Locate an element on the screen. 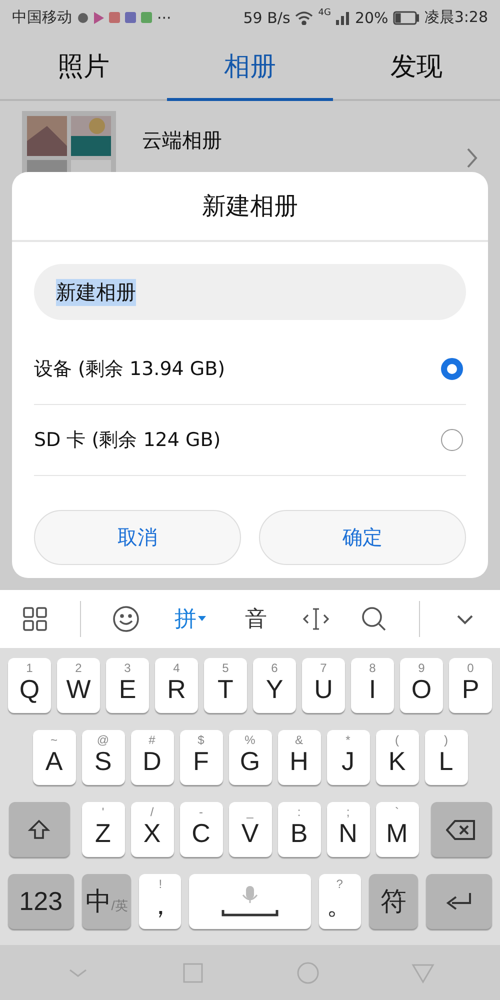 The height and width of the screenshot is (1000, 500). function-key: 123 is located at coordinates (41, 901).